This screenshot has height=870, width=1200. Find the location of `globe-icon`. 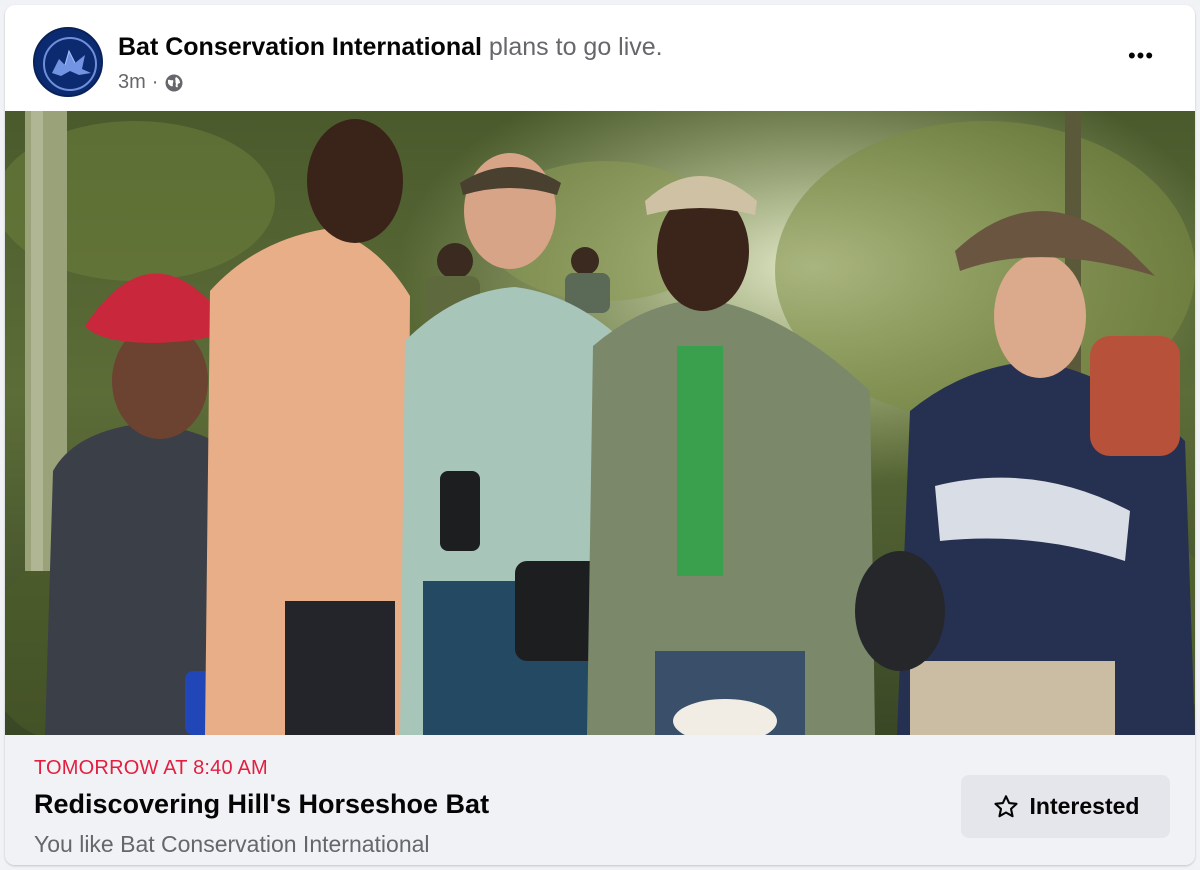

globe-icon is located at coordinates (174, 83).